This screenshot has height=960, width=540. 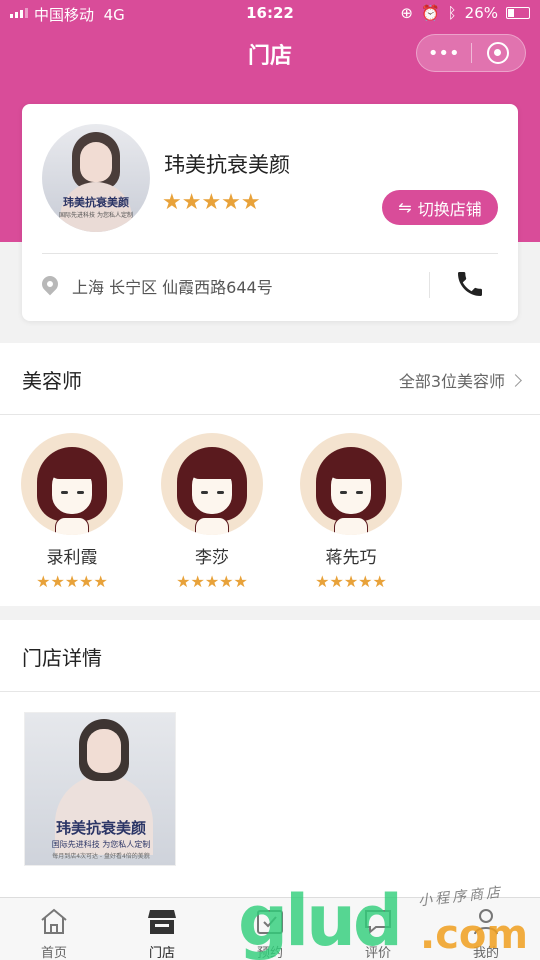 What do you see at coordinates (270, 14) in the screenshot?
I see `status-bar: 中国移动 4G 16:22 ⊕ ⏰ ᛒ 26%` at bounding box center [270, 14].